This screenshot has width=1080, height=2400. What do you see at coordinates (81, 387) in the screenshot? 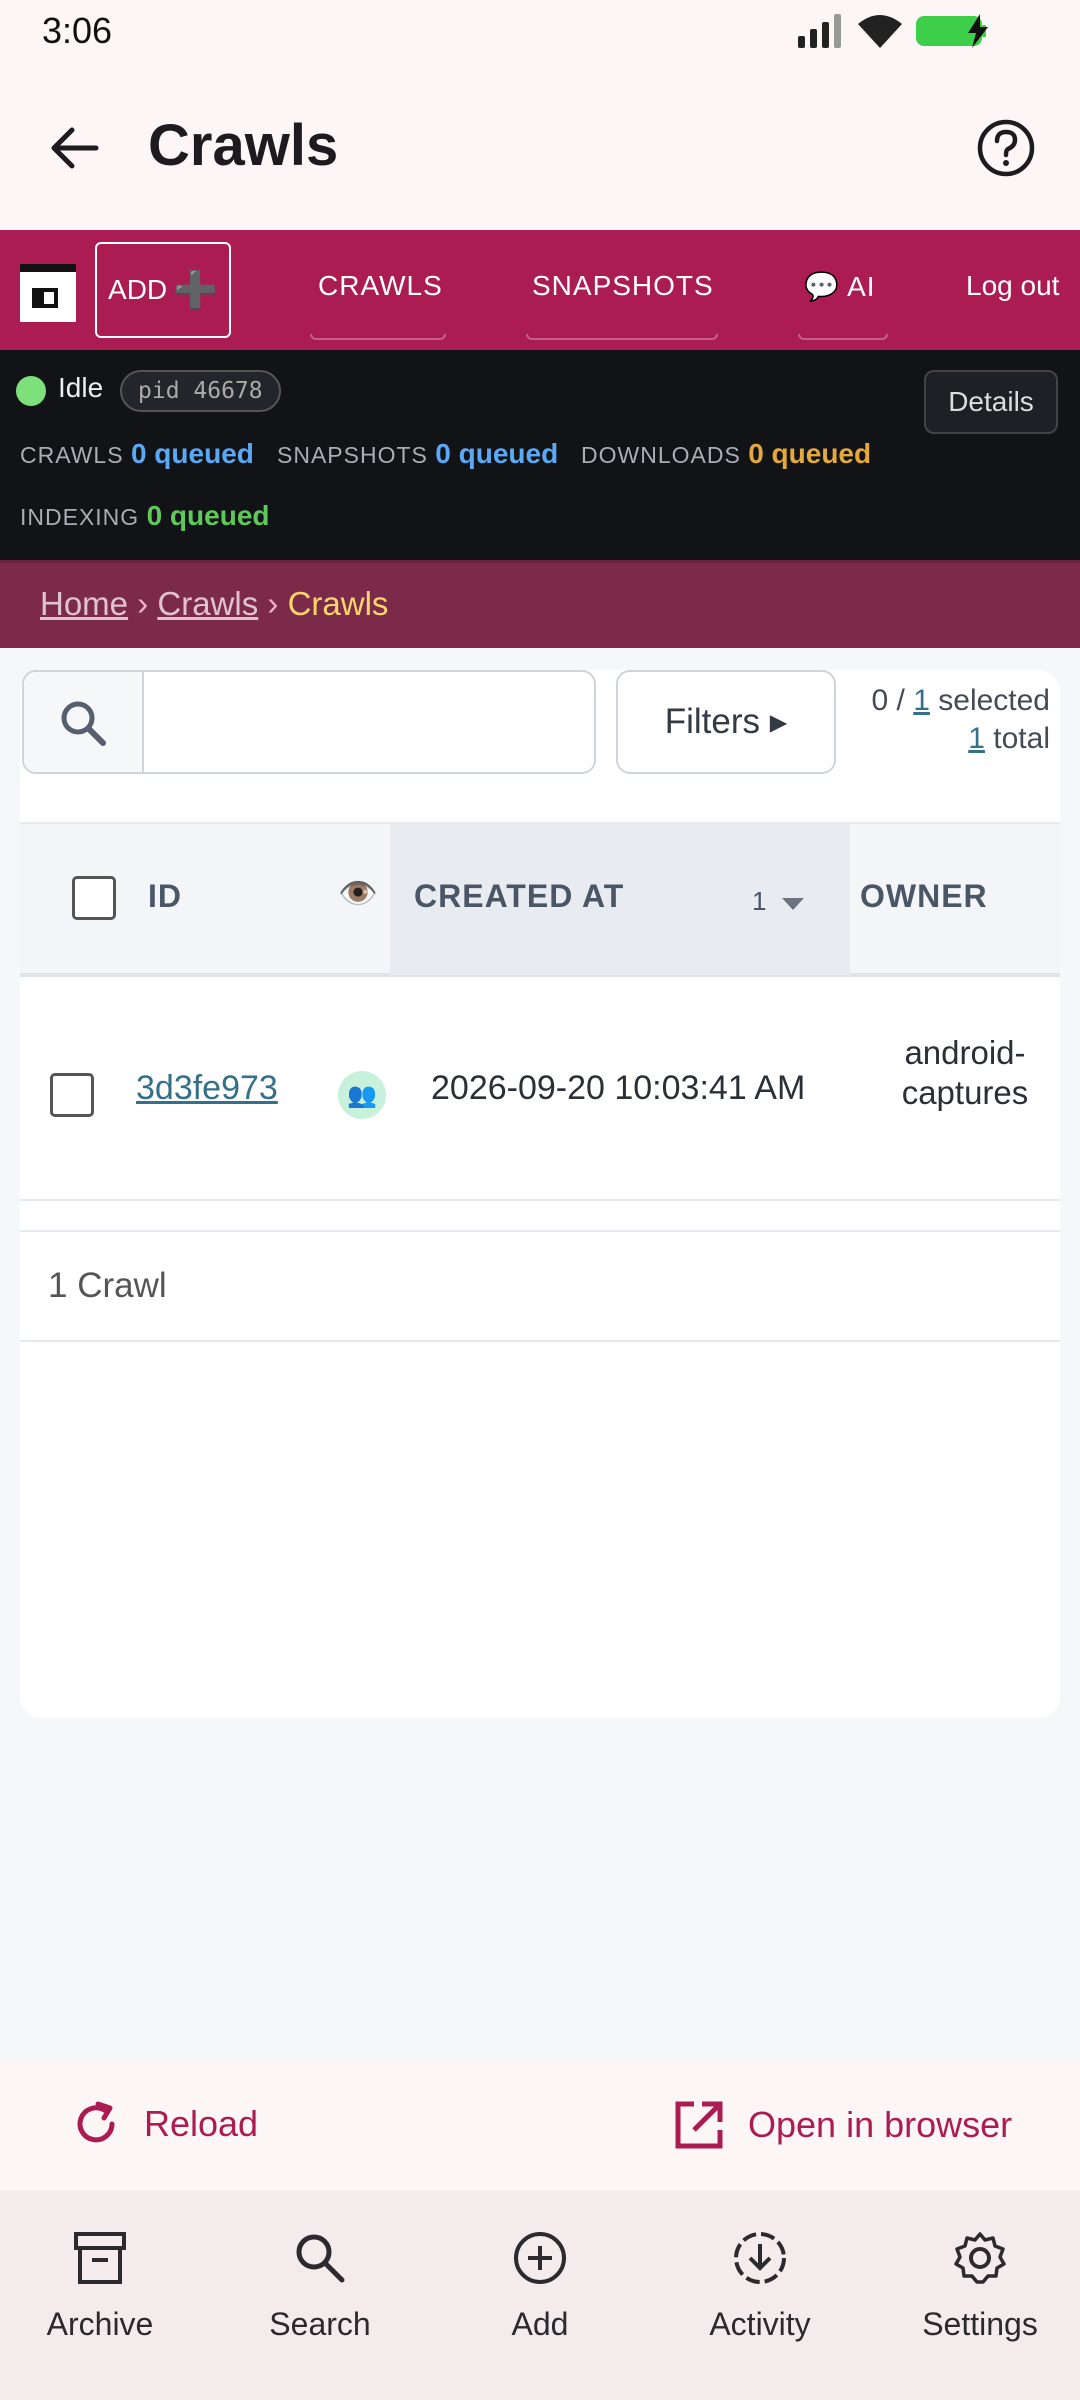
I see `orchestrator-state: Idle` at bounding box center [81, 387].